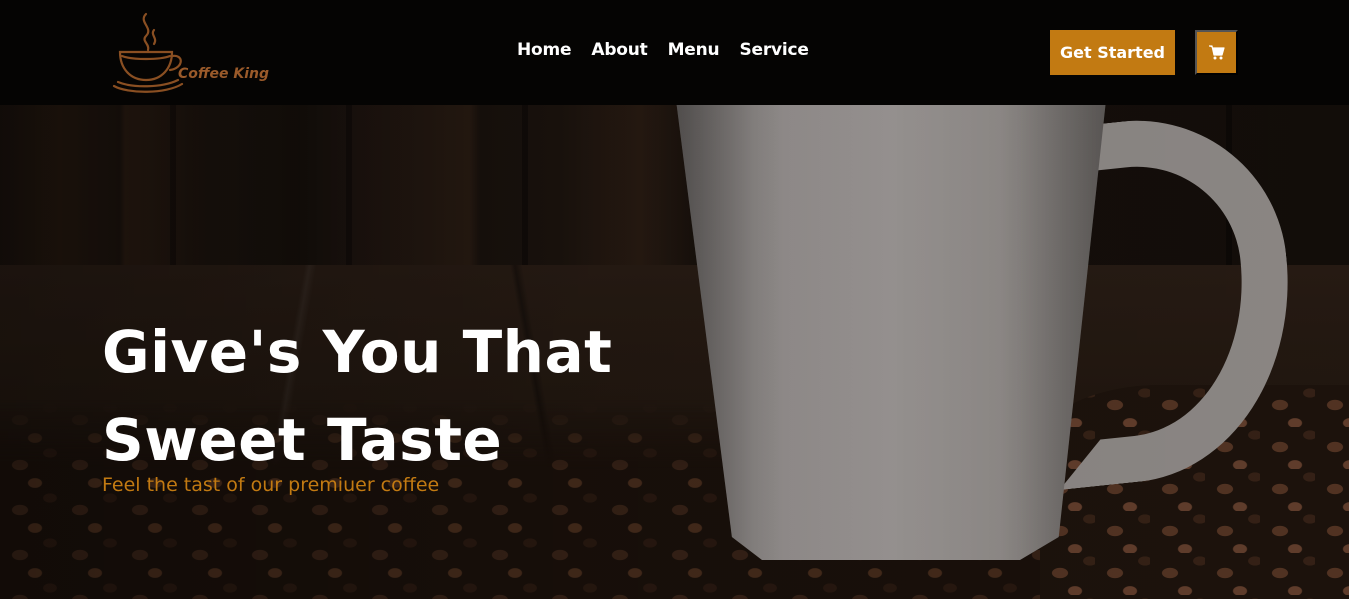 Image resolution: width=1349 pixels, height=599 pixels. Describe the element at coordinates (224, 74) in the screenshot. I see `brand-name: Coffee King` at that location.